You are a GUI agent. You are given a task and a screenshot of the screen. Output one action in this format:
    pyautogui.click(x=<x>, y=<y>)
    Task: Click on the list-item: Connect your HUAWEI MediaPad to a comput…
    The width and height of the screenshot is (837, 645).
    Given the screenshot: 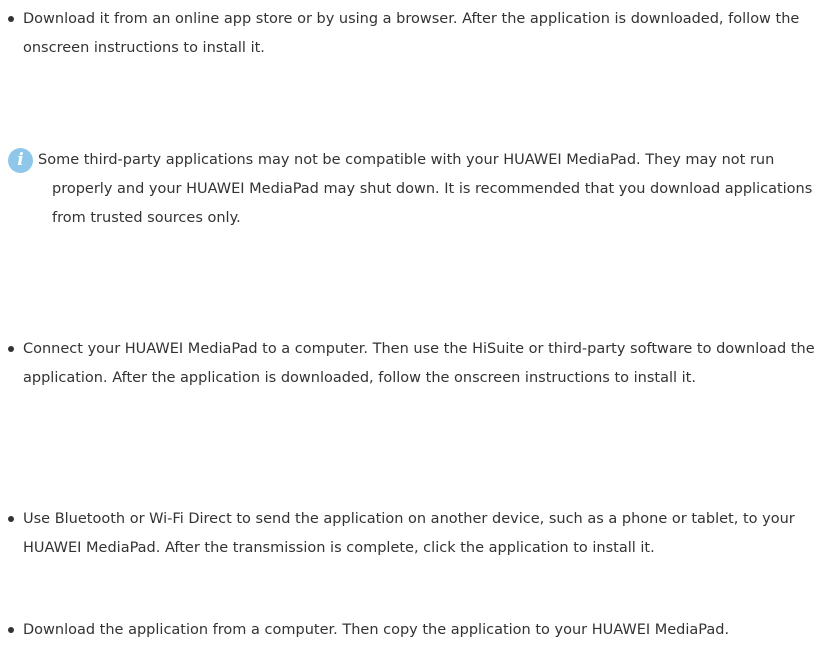 What is the action you would take?
    pyautogui.click(x=418, y=364)
    